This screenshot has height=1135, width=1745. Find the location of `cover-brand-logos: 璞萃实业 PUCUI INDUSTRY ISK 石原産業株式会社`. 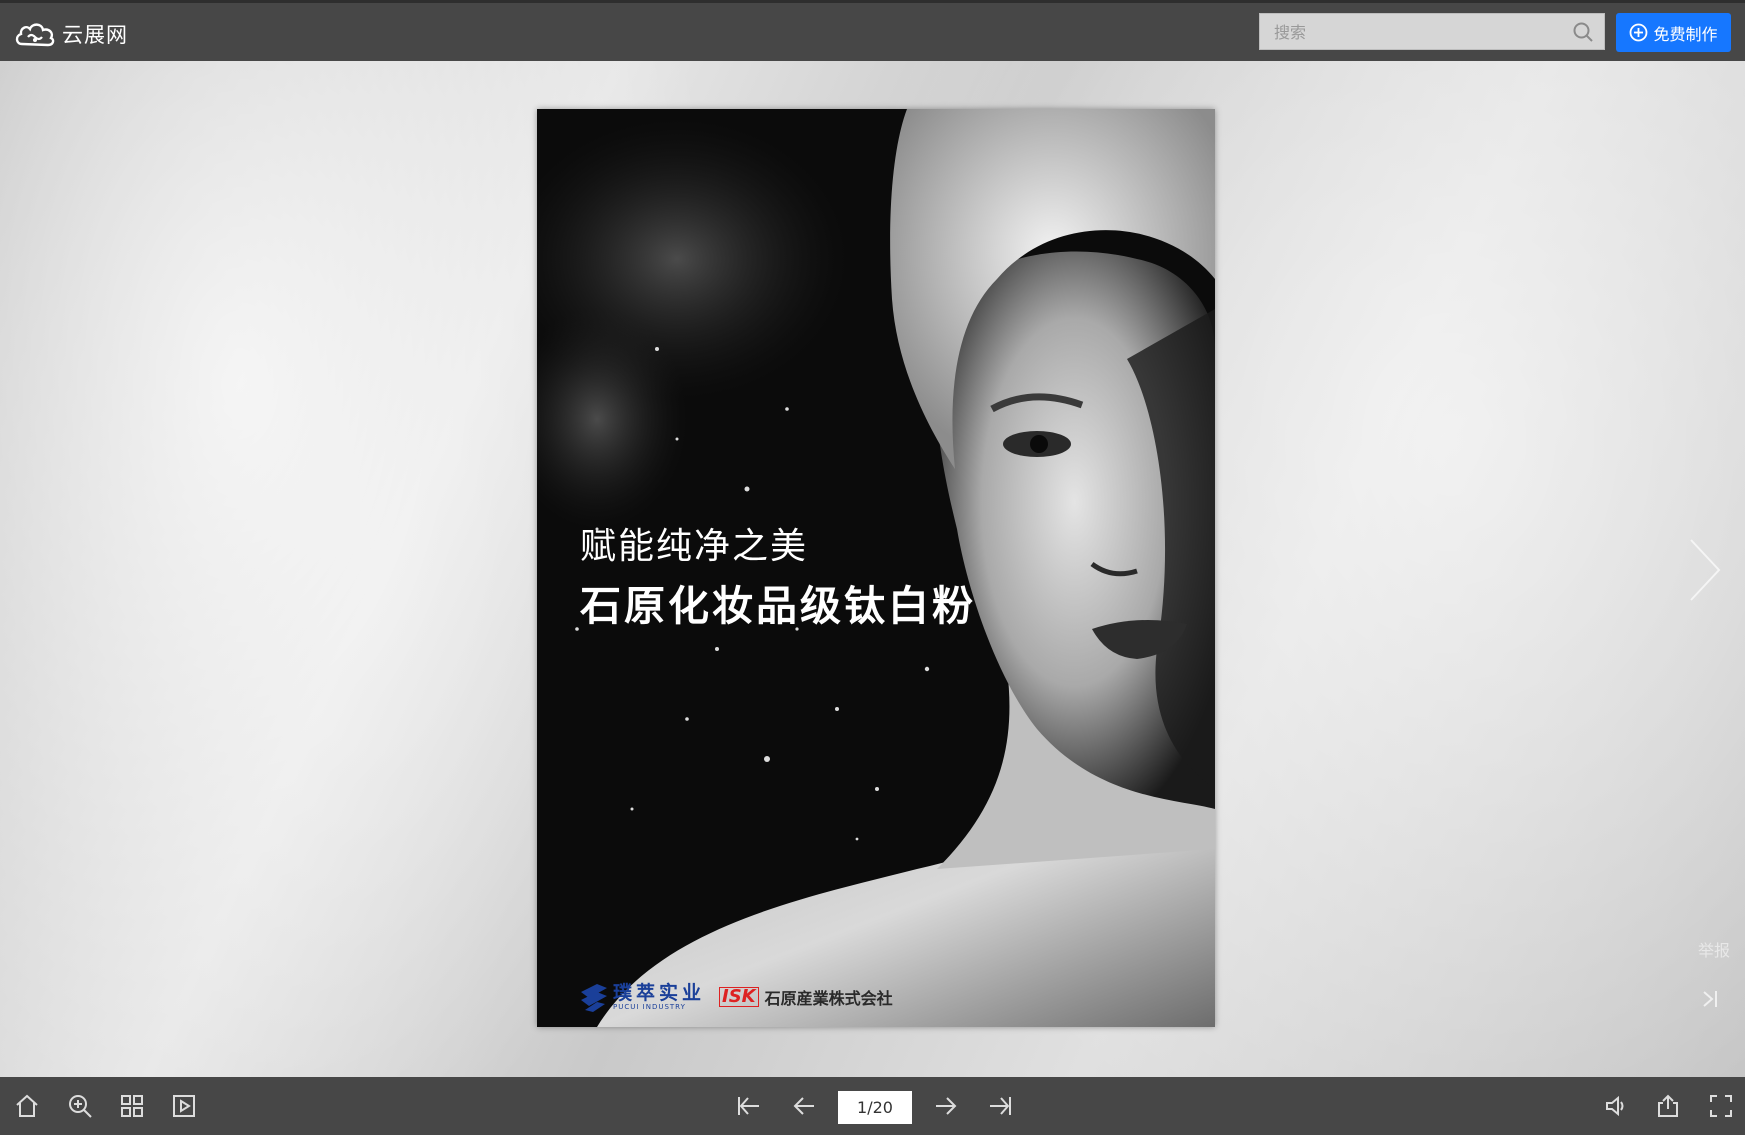

cover-brand-logos: 璞萃实业 PUCUI INDUSTRY ISK 石原産業株式会社 is located at coordinates (736, 997).